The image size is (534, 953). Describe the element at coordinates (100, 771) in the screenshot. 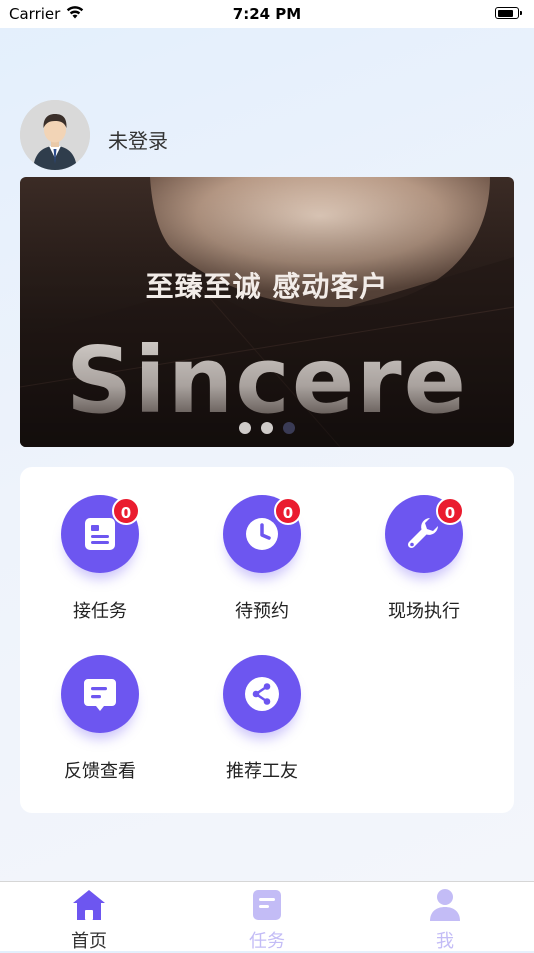

I see `menu-item-label: 反馈查看` at that location.